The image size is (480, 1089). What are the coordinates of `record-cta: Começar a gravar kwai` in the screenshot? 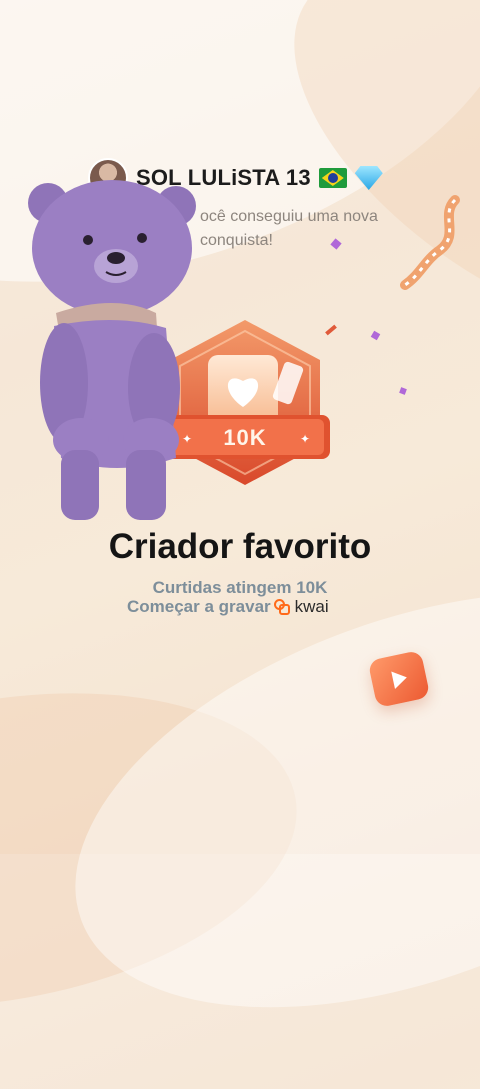 It's located at (228, 607).